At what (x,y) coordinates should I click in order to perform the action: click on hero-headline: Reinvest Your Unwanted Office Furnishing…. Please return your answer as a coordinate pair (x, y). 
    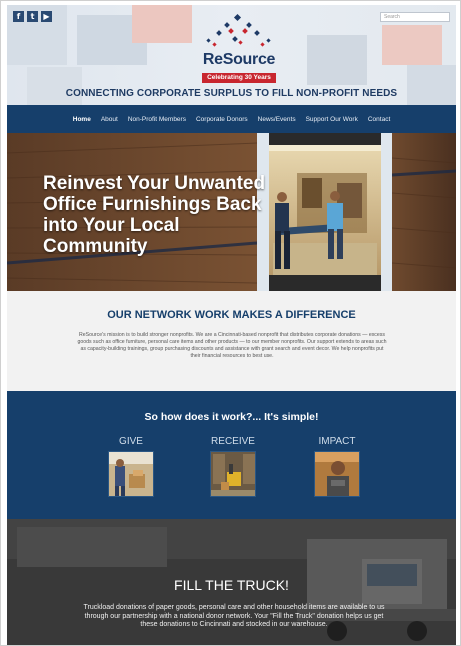
    Looking at the image, I should click on (154, 215).